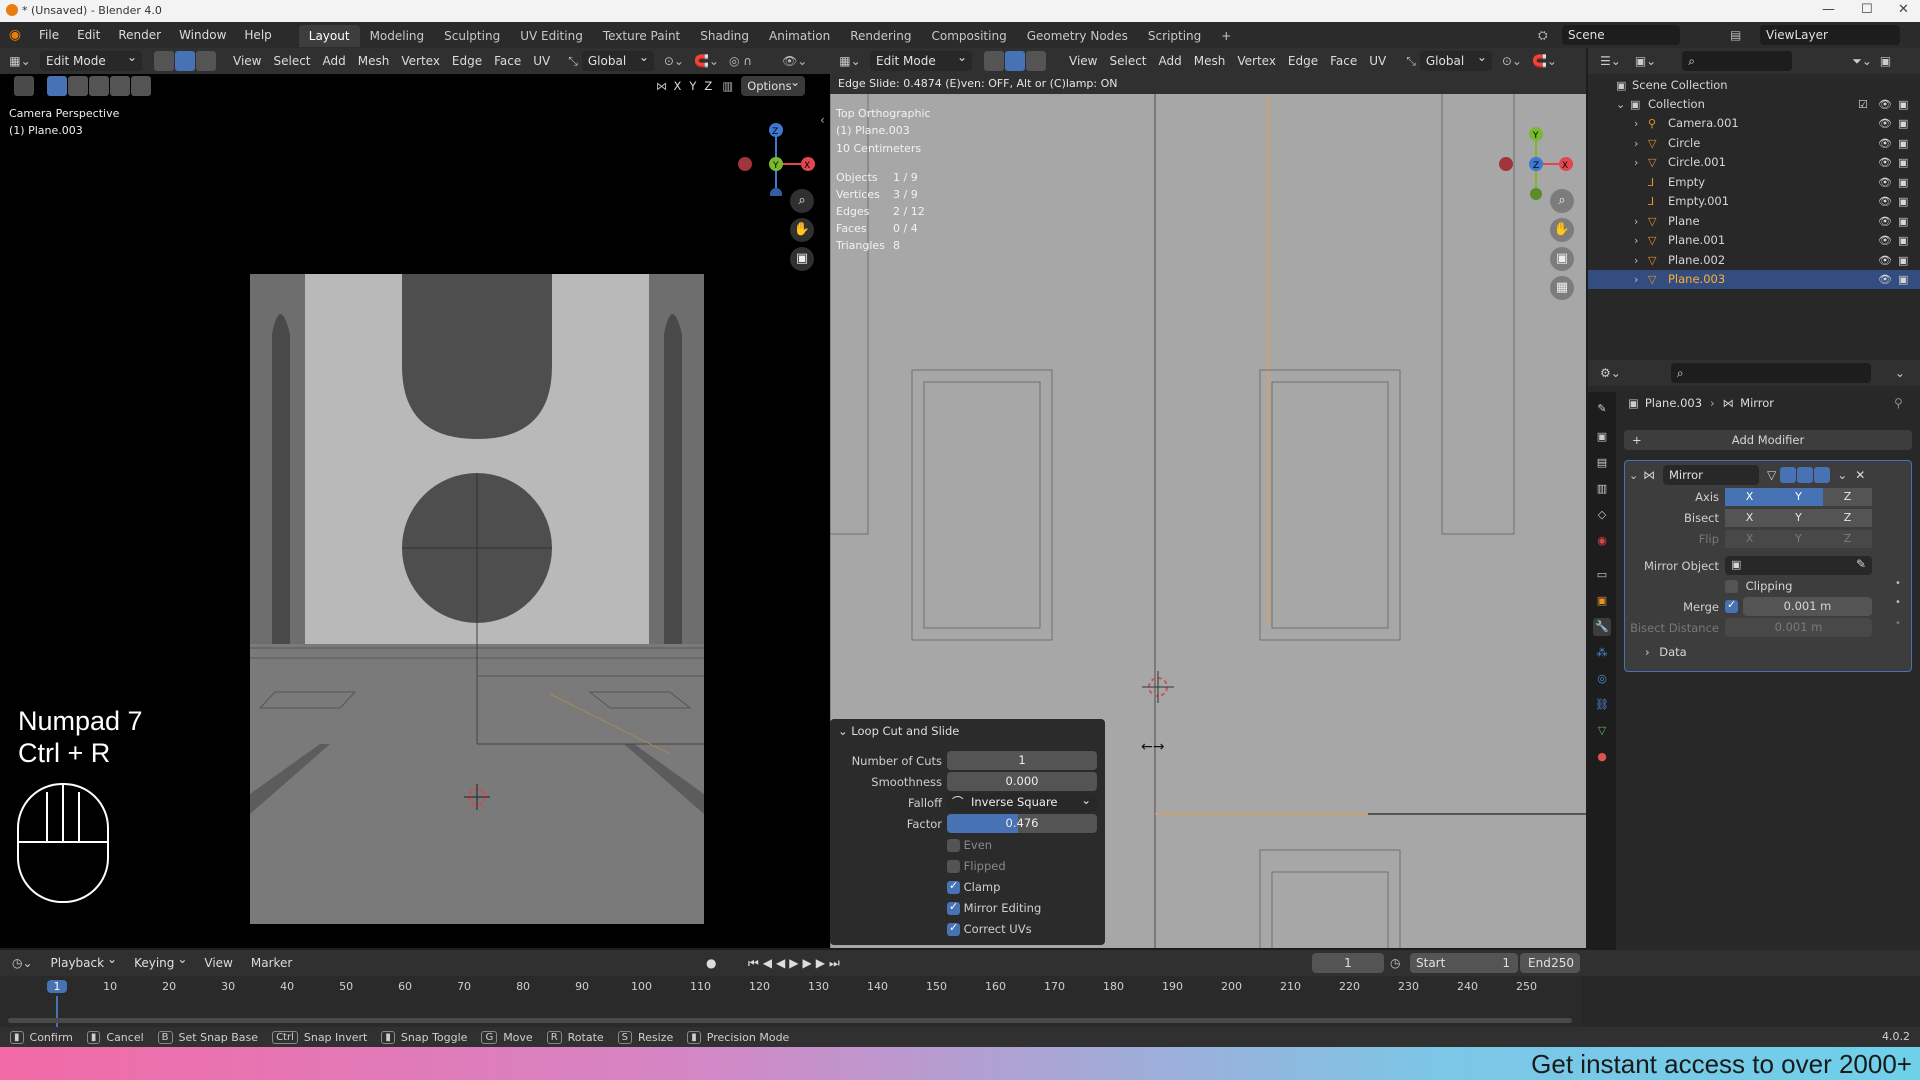  Describe the element at coordinates (802, 201) in the screenshot. I see `zoom-icon: ⌕` at that location.